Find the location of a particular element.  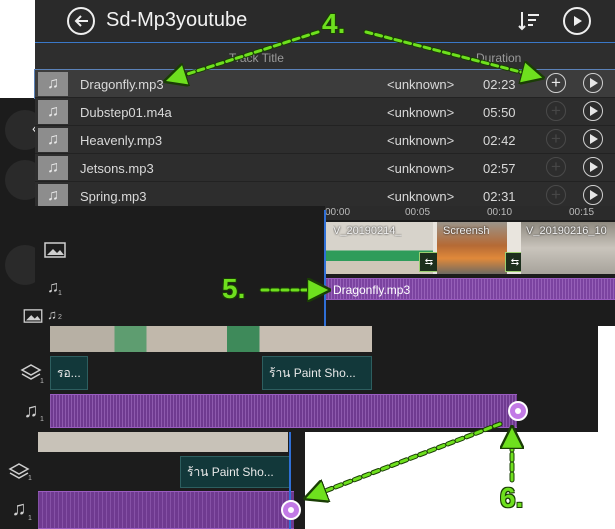

step-4-label: 4. is located at coordinates (334, 23).